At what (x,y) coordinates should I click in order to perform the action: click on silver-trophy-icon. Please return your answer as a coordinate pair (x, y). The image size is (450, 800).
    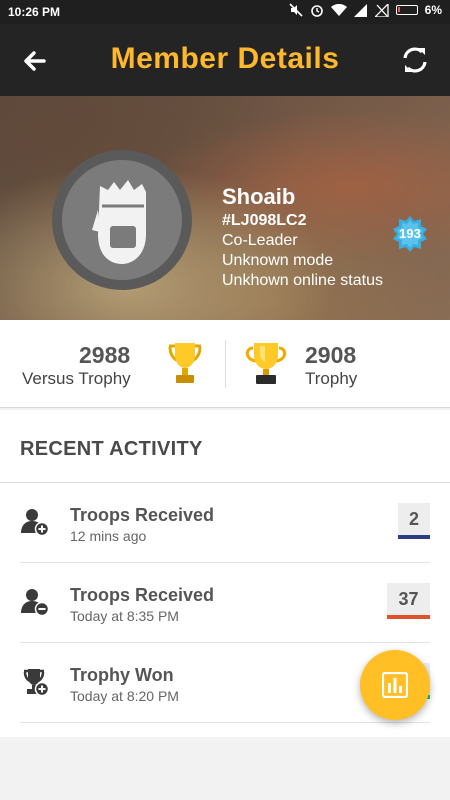
    Looking at the image, I should click on (185, 363).